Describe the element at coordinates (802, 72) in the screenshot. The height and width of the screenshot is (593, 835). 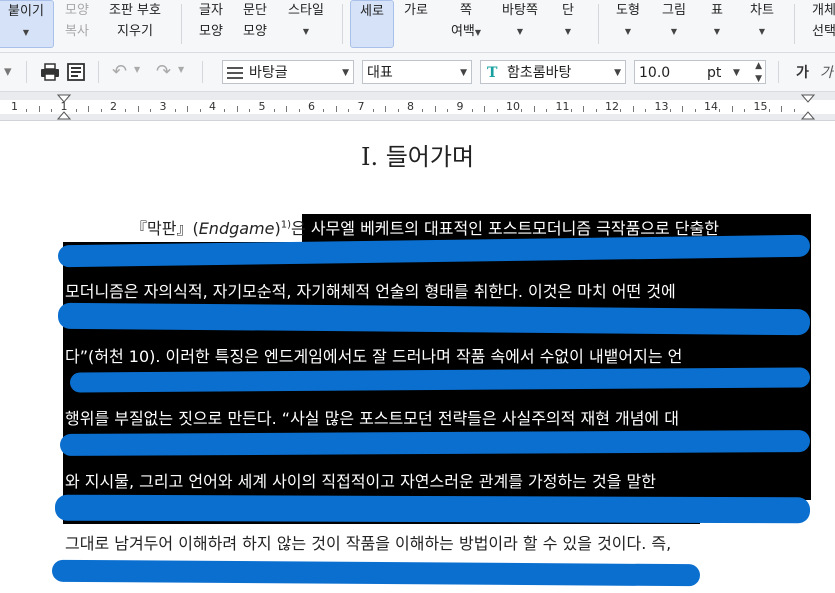
I see `bold-button: 가` at that location.